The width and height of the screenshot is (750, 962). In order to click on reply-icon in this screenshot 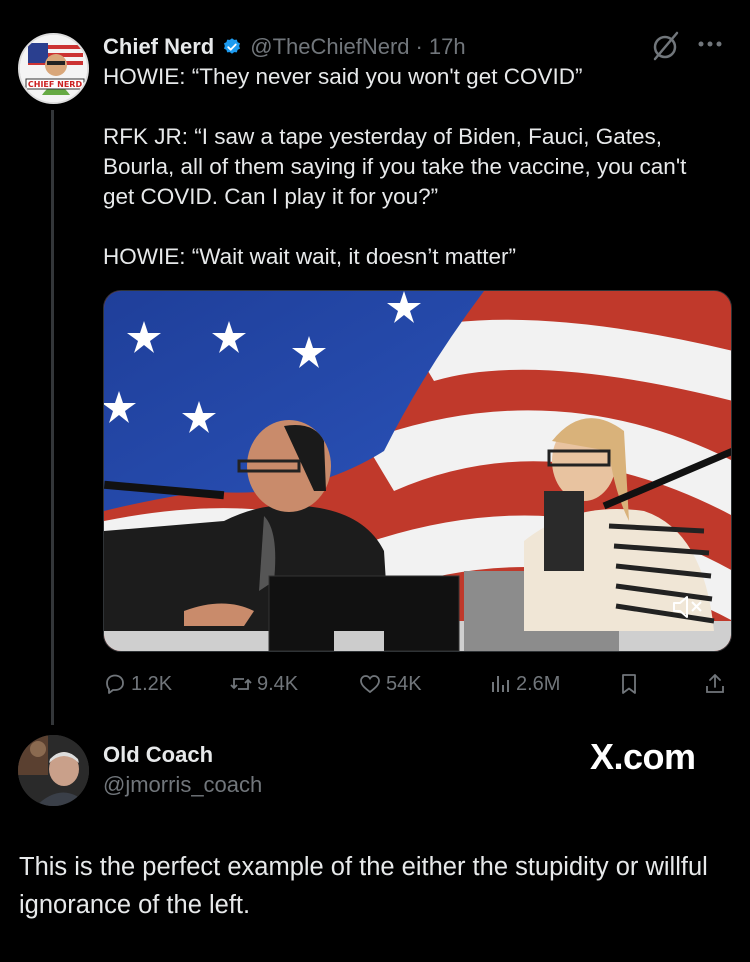, I will do `click(115, 684)`.